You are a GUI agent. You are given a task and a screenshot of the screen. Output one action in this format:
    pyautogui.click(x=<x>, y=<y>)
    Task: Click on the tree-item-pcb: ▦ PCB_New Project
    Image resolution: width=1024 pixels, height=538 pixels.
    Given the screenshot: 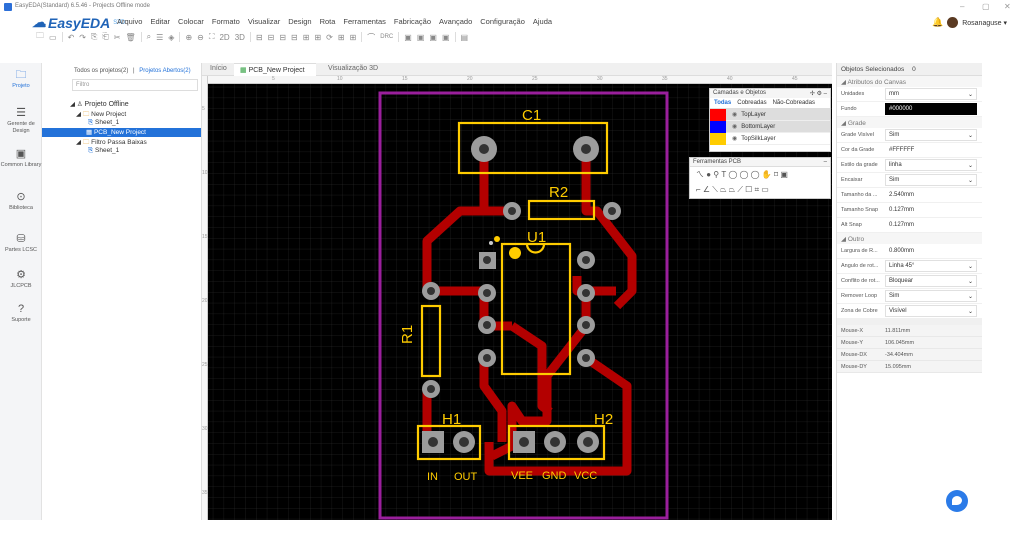 What is the action you would take?
    pyautogui.click(x=121, y=132)
    